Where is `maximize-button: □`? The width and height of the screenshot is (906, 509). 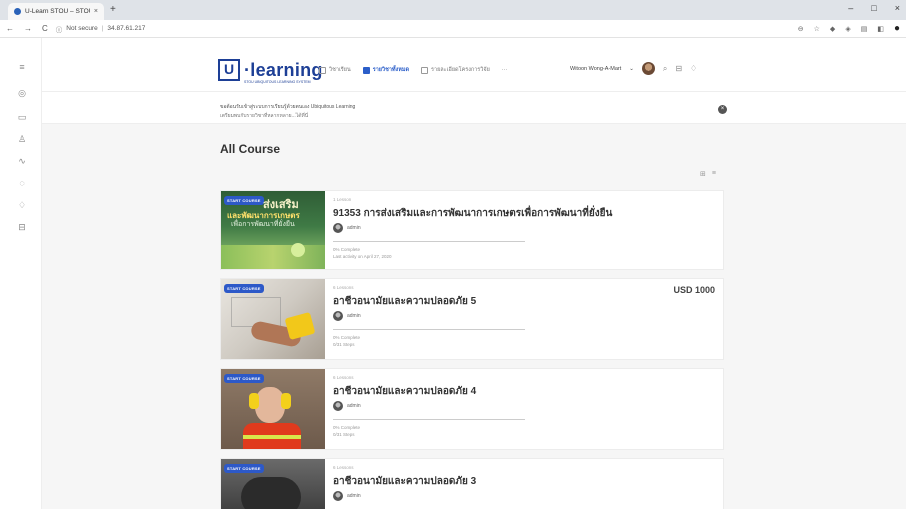 maximize-button: □ is located at coordinates (873, 8).